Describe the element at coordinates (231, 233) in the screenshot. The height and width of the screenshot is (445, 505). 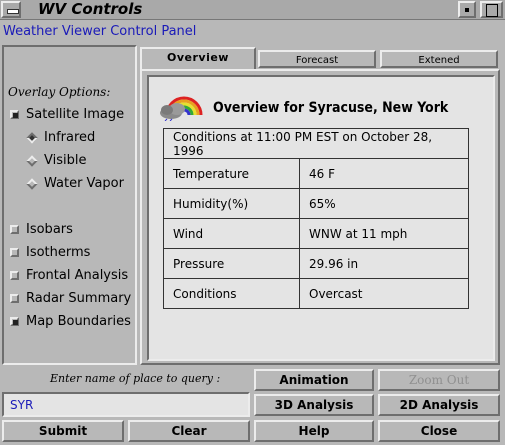
I see `row-label: Wind` at that location.